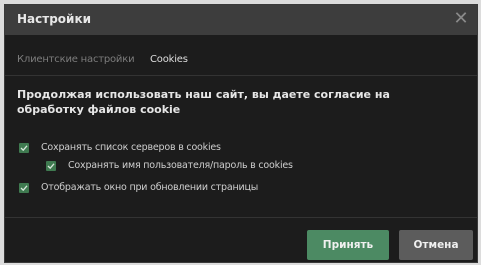 The width and height of the screenshot is (481, 265). I want to click on checkbox-save-server-list, so click(24, 148).